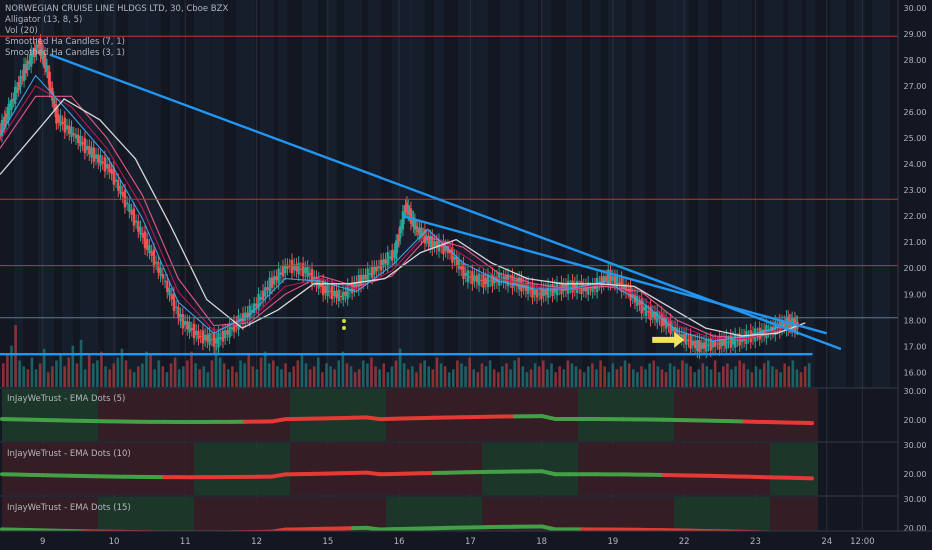  Describe the element at coordinates (755, 542) in the screenshot. I see `time-tick-10: 23` at that location.